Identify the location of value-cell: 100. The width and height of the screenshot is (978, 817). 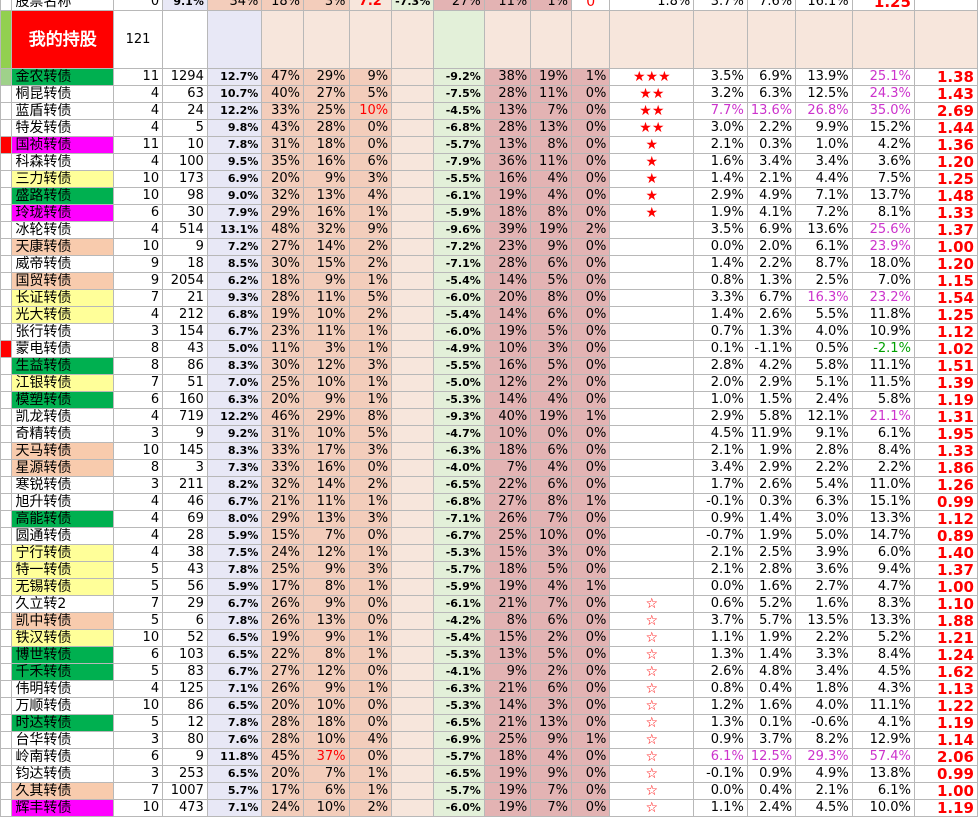
(185, 162).